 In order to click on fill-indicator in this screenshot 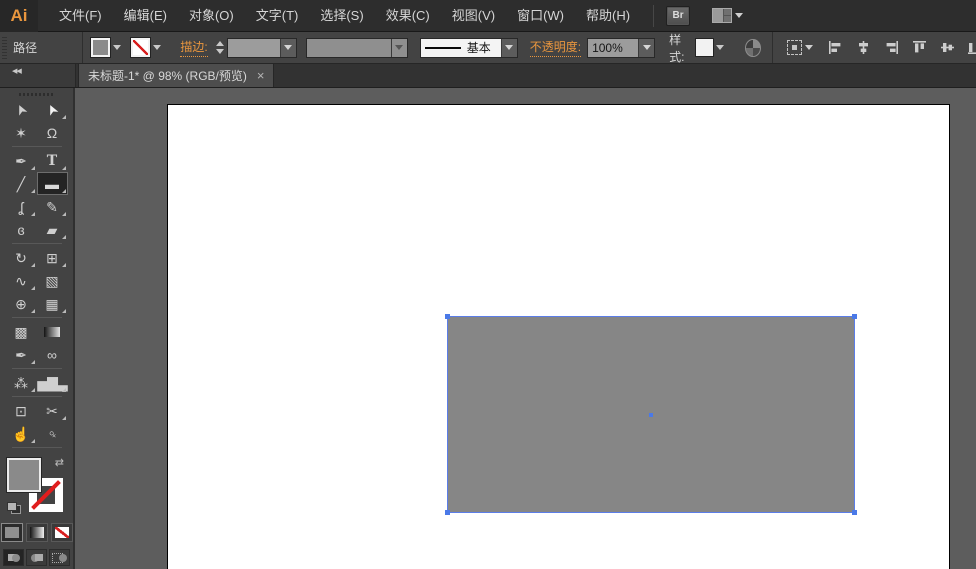, I will do `click(24, 475)`.